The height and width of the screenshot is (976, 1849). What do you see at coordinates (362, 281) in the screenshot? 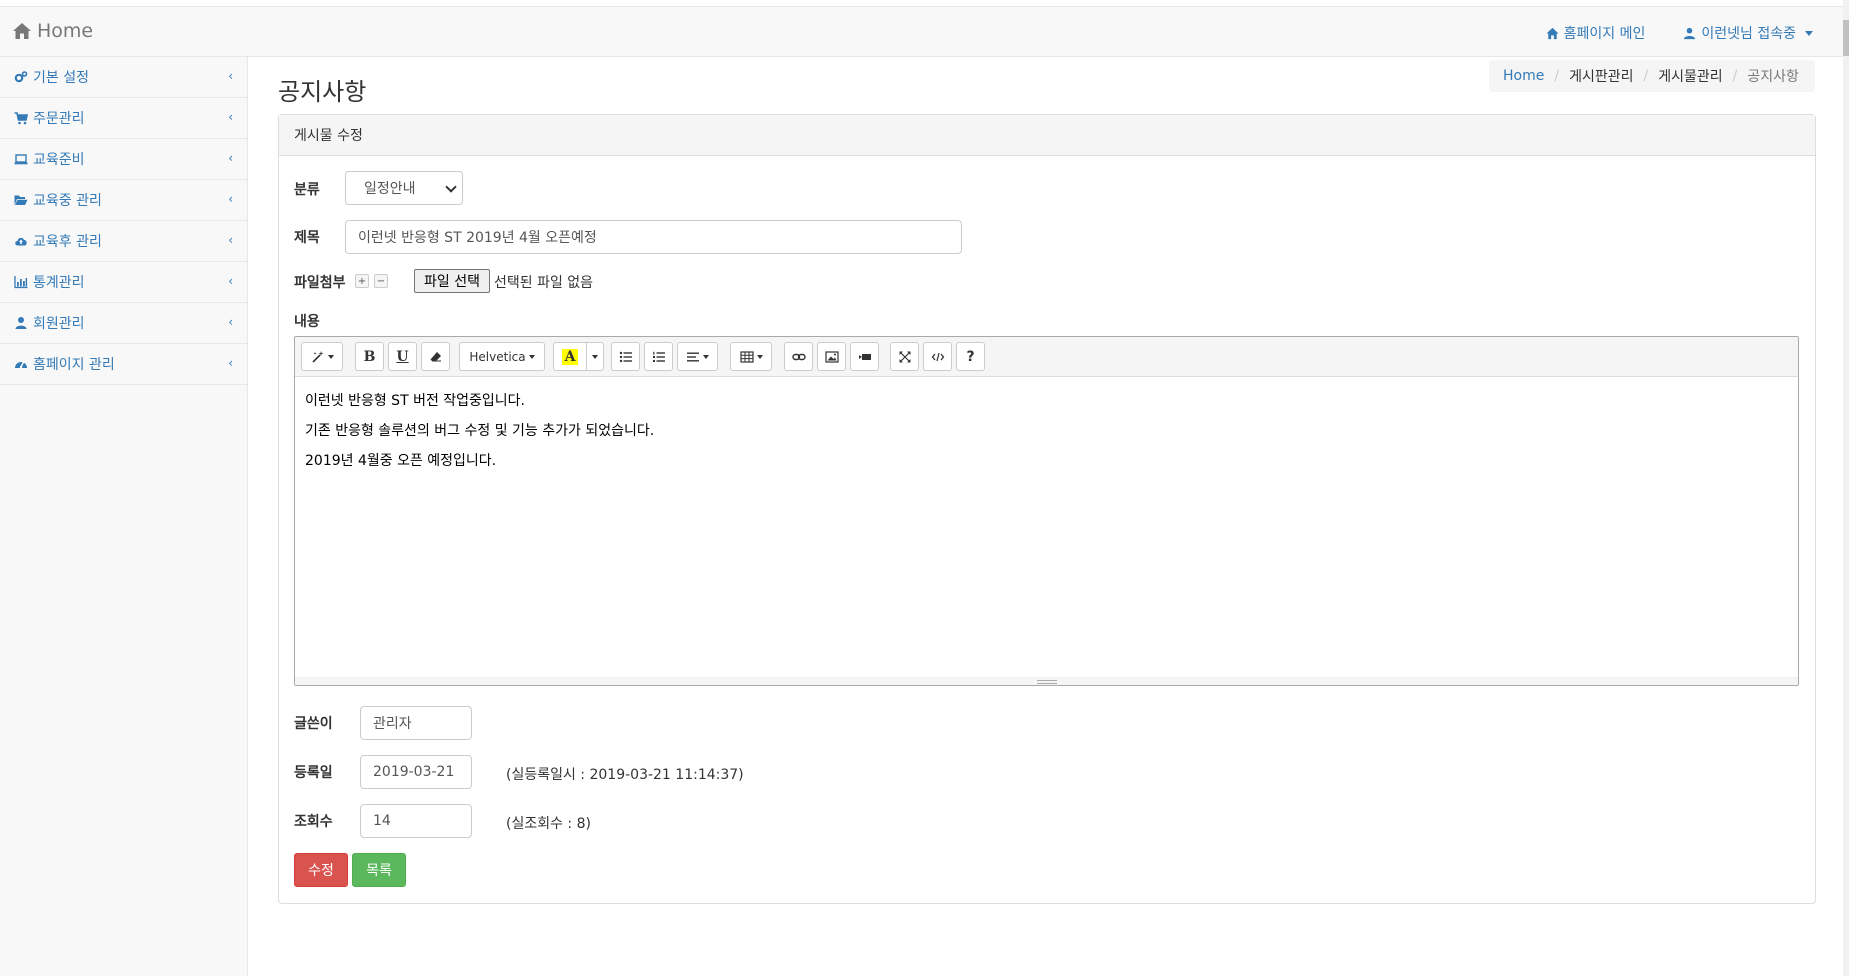
I see `add-file-button: +` at bounding box center [362, 281].